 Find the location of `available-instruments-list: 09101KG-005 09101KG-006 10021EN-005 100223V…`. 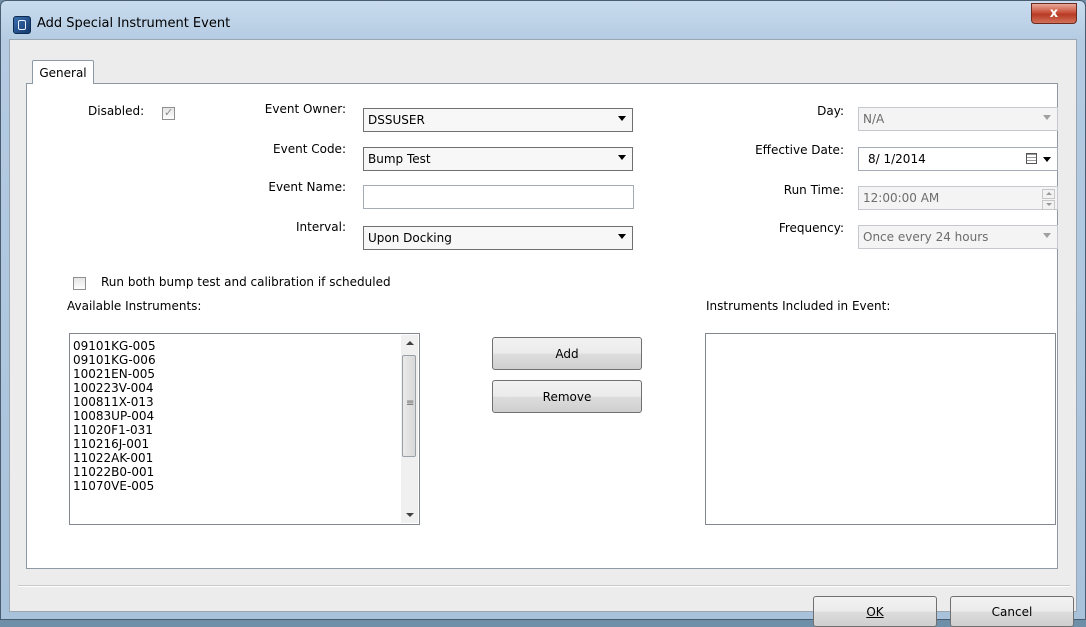

available-instruments-list: 09101KG-005 09101KG-006 10021EN-005 100223V… is located at coordinates (244, 429).